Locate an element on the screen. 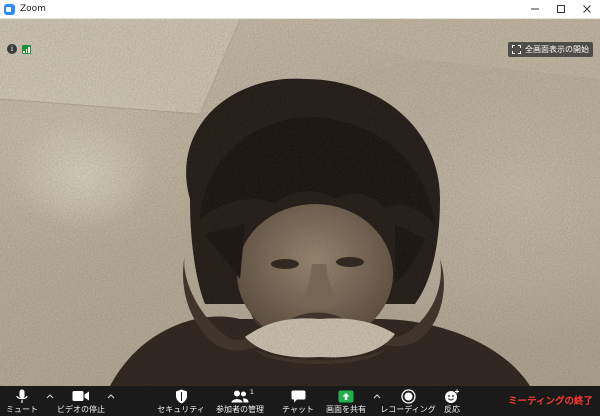 The height and width of the screenshot is (416, 600). fullscreen-label: 全画面表示の開始 is located at coordinates (557, 49).